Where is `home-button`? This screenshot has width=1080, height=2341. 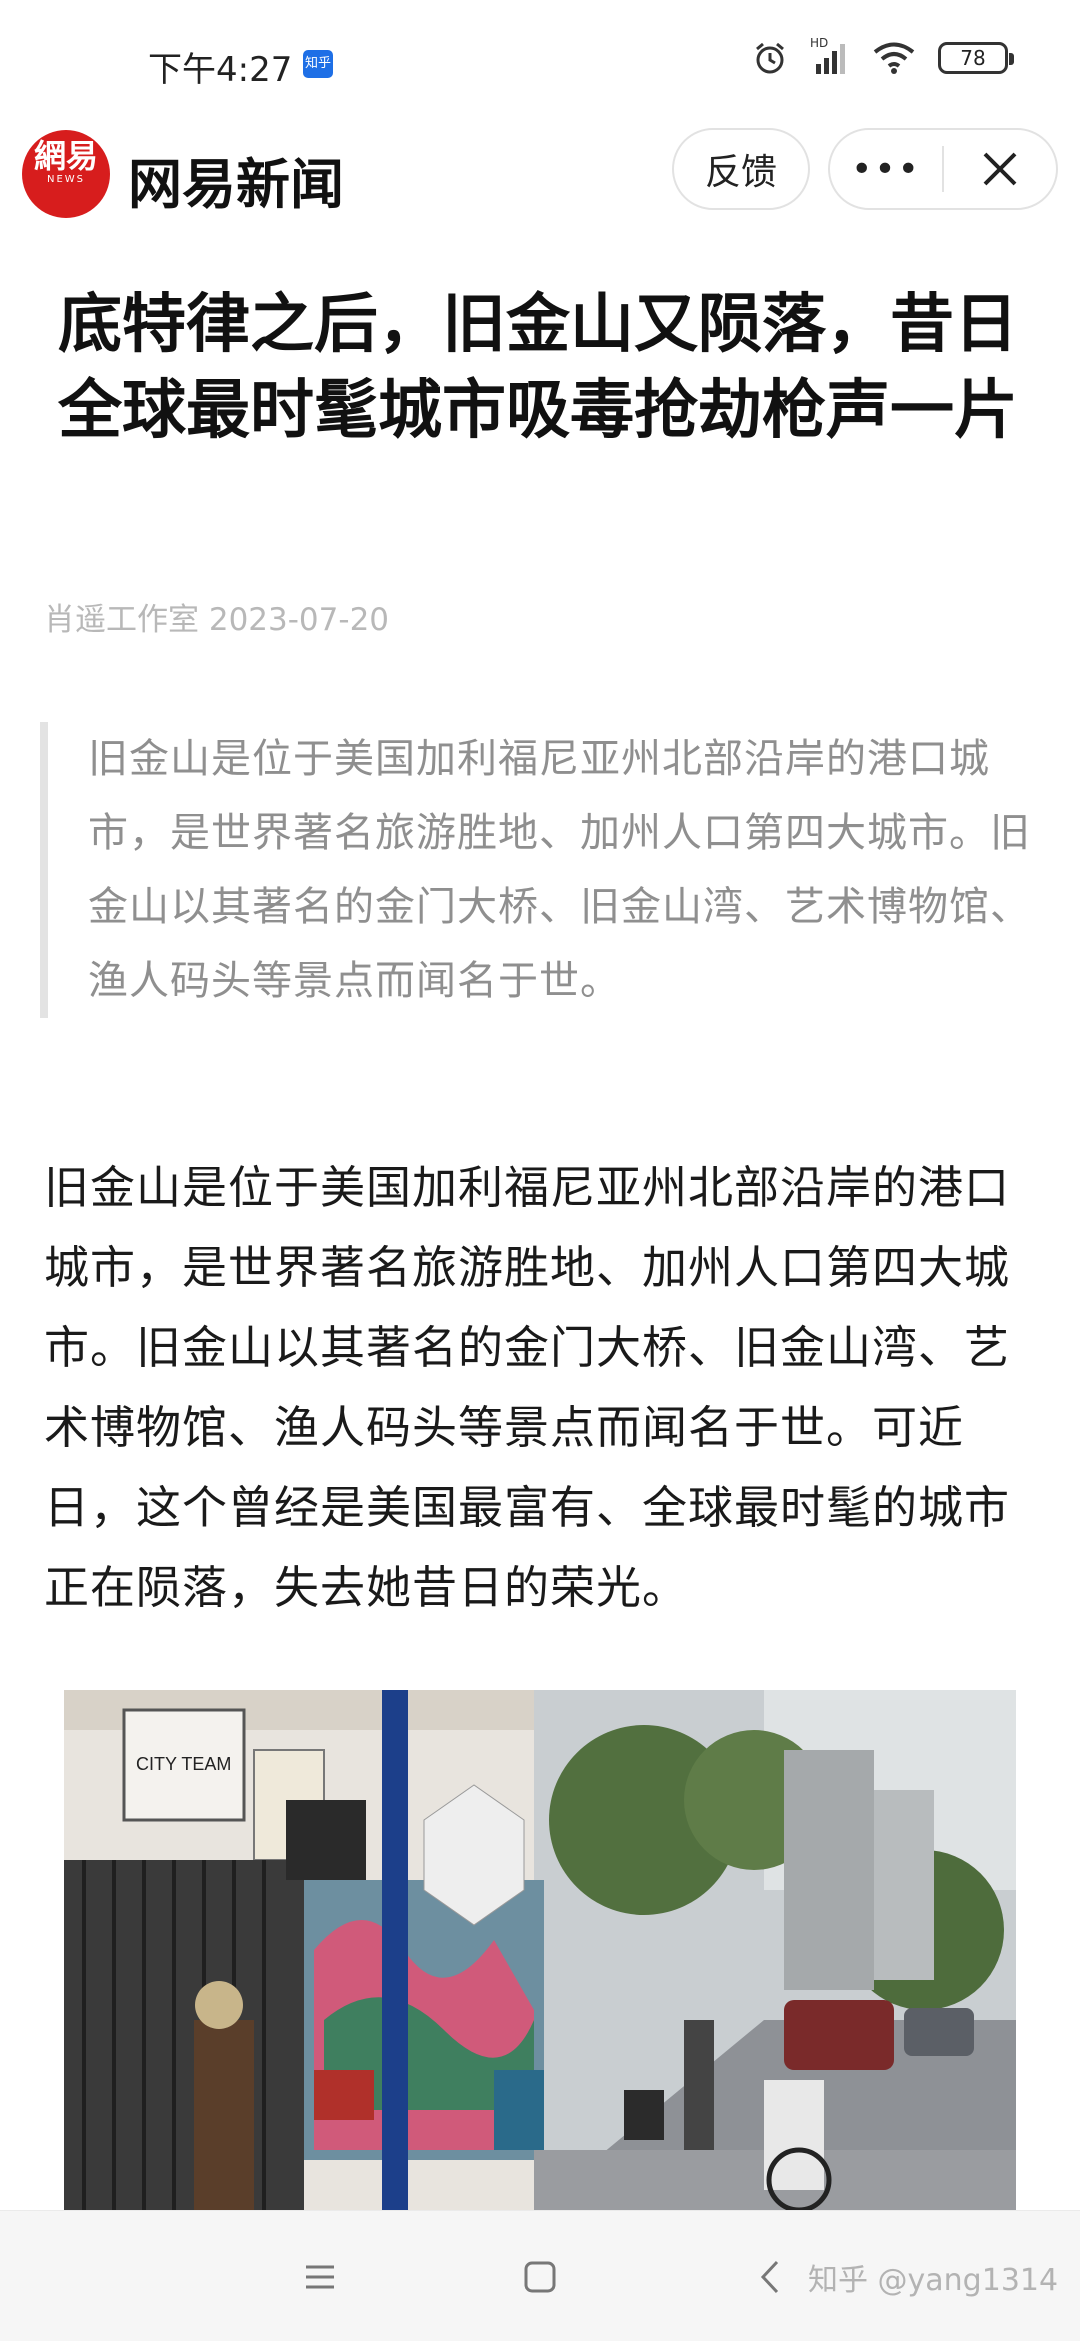
home-button is located at coordinates (540, 2277).